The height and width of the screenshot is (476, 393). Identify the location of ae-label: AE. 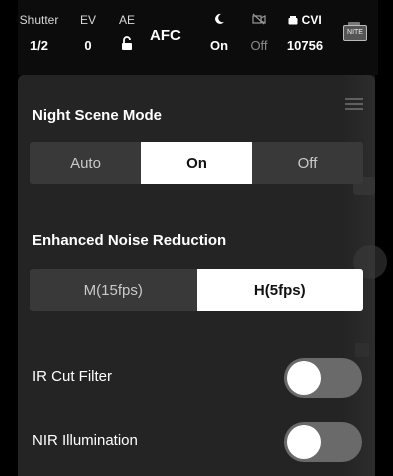
(126, 20).